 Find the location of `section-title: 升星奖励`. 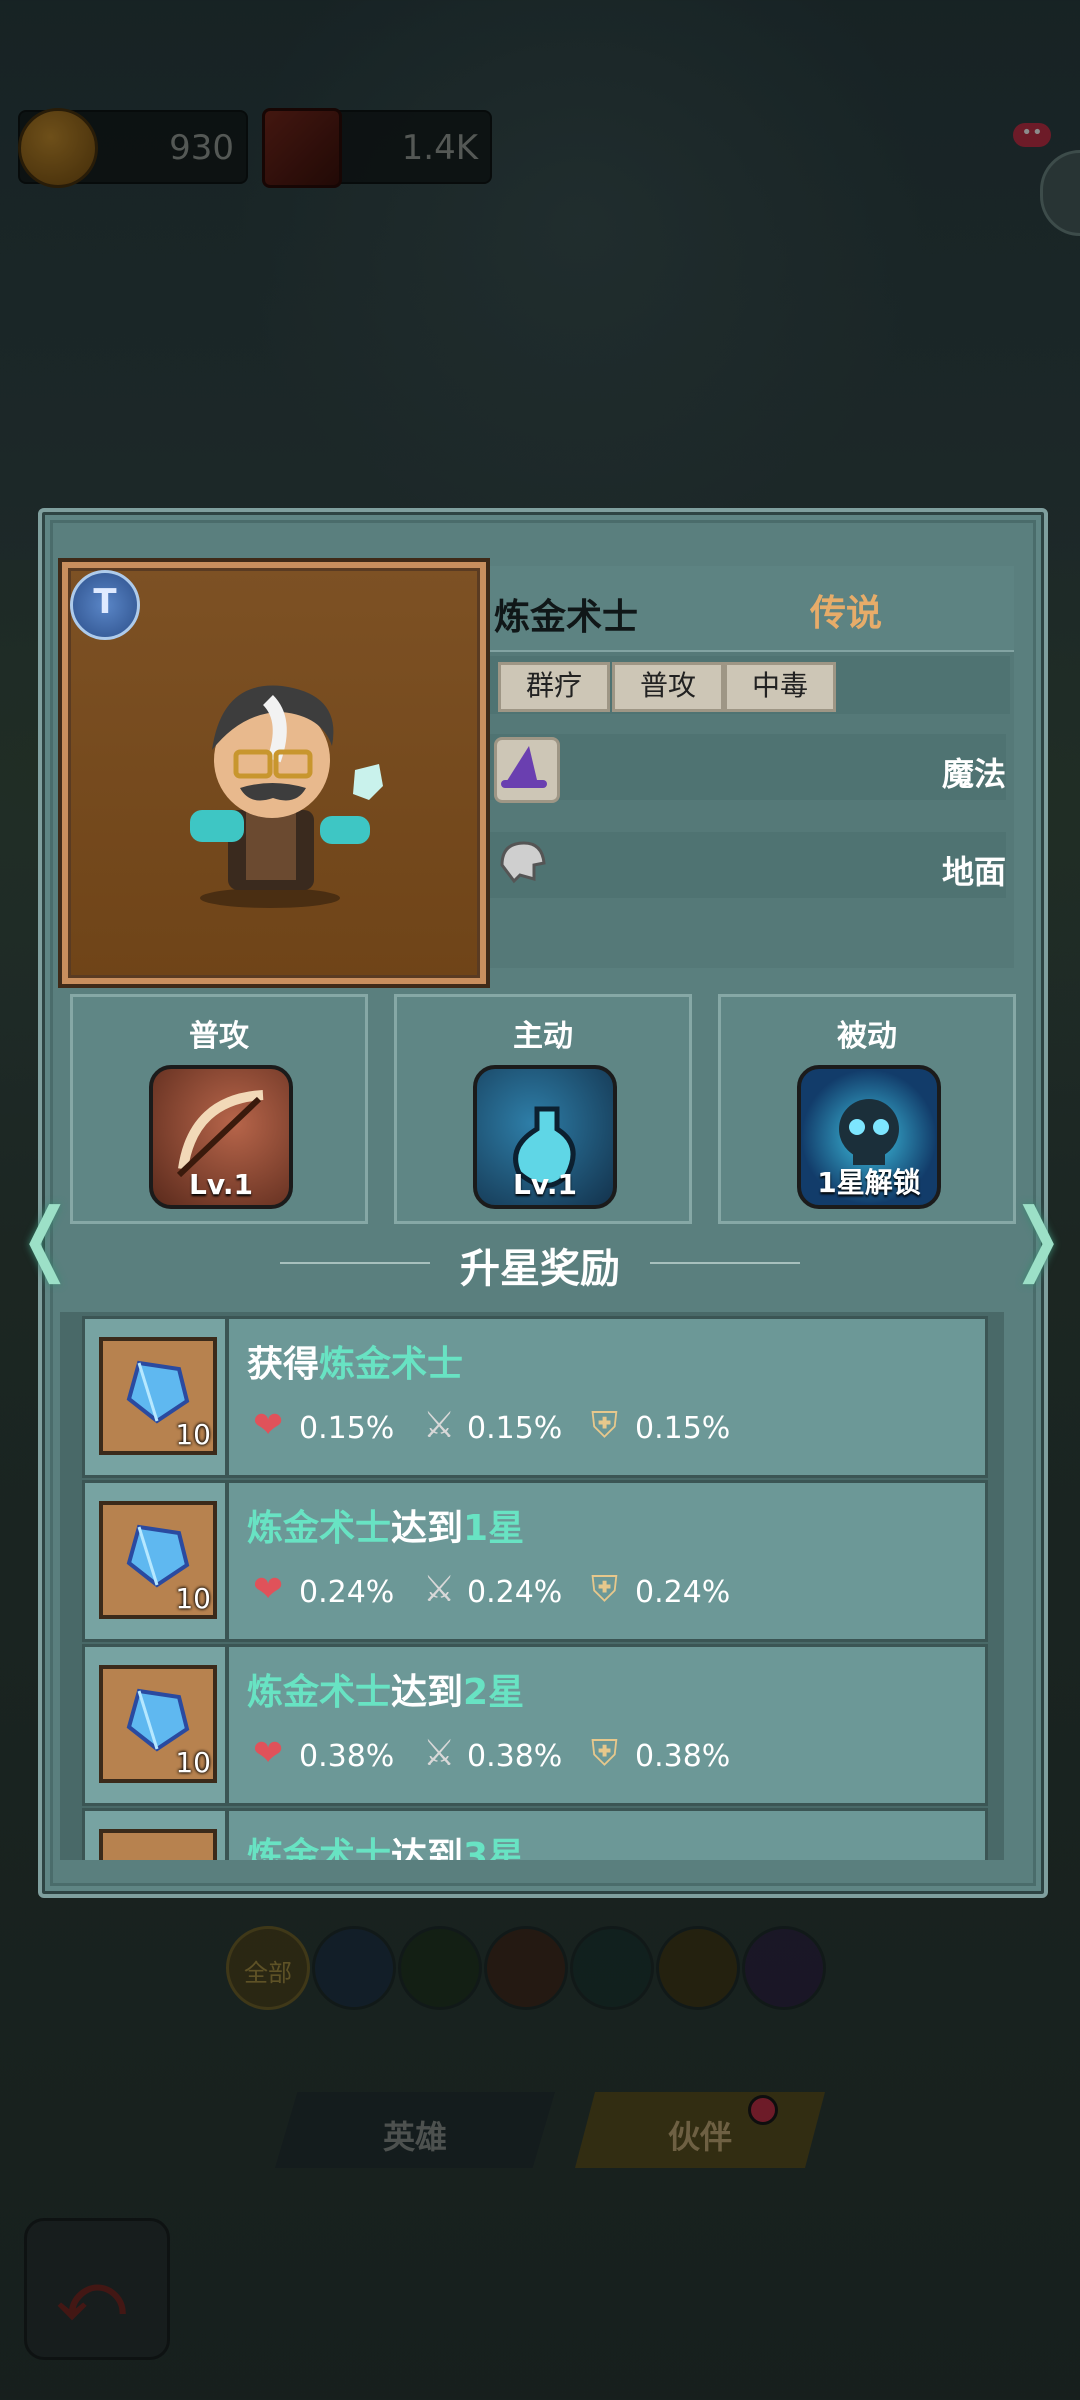

section-title: 升星奖励 is located at coordinates (540, 1269).